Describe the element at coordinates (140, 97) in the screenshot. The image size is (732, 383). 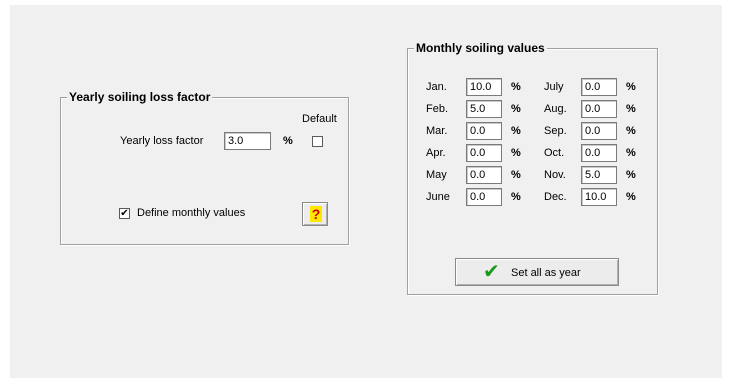
I see `yearly-group-title: Yearly soiling loss factor` at that location.